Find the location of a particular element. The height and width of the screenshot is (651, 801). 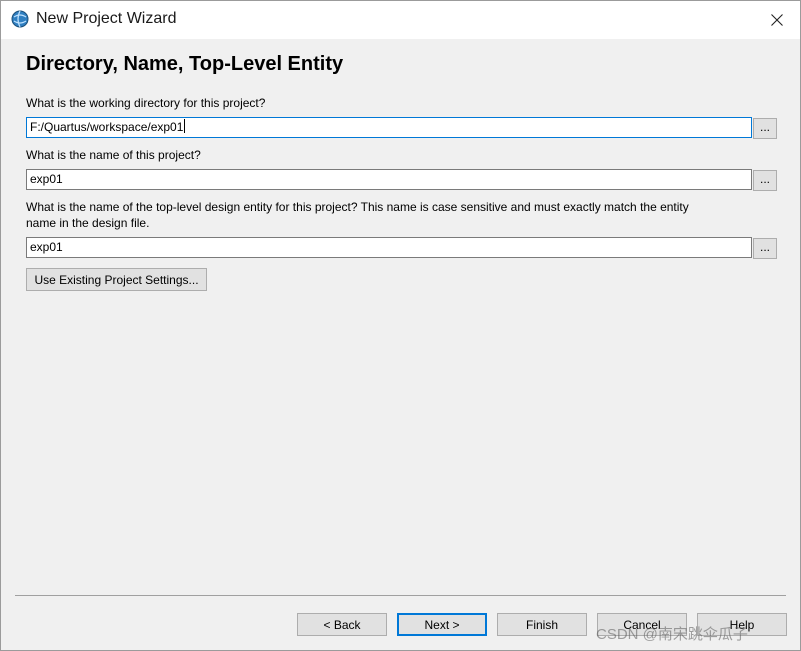

working-directory-value: F:/Quartus/workspace/exp01 is located at coordinates (107, 127).